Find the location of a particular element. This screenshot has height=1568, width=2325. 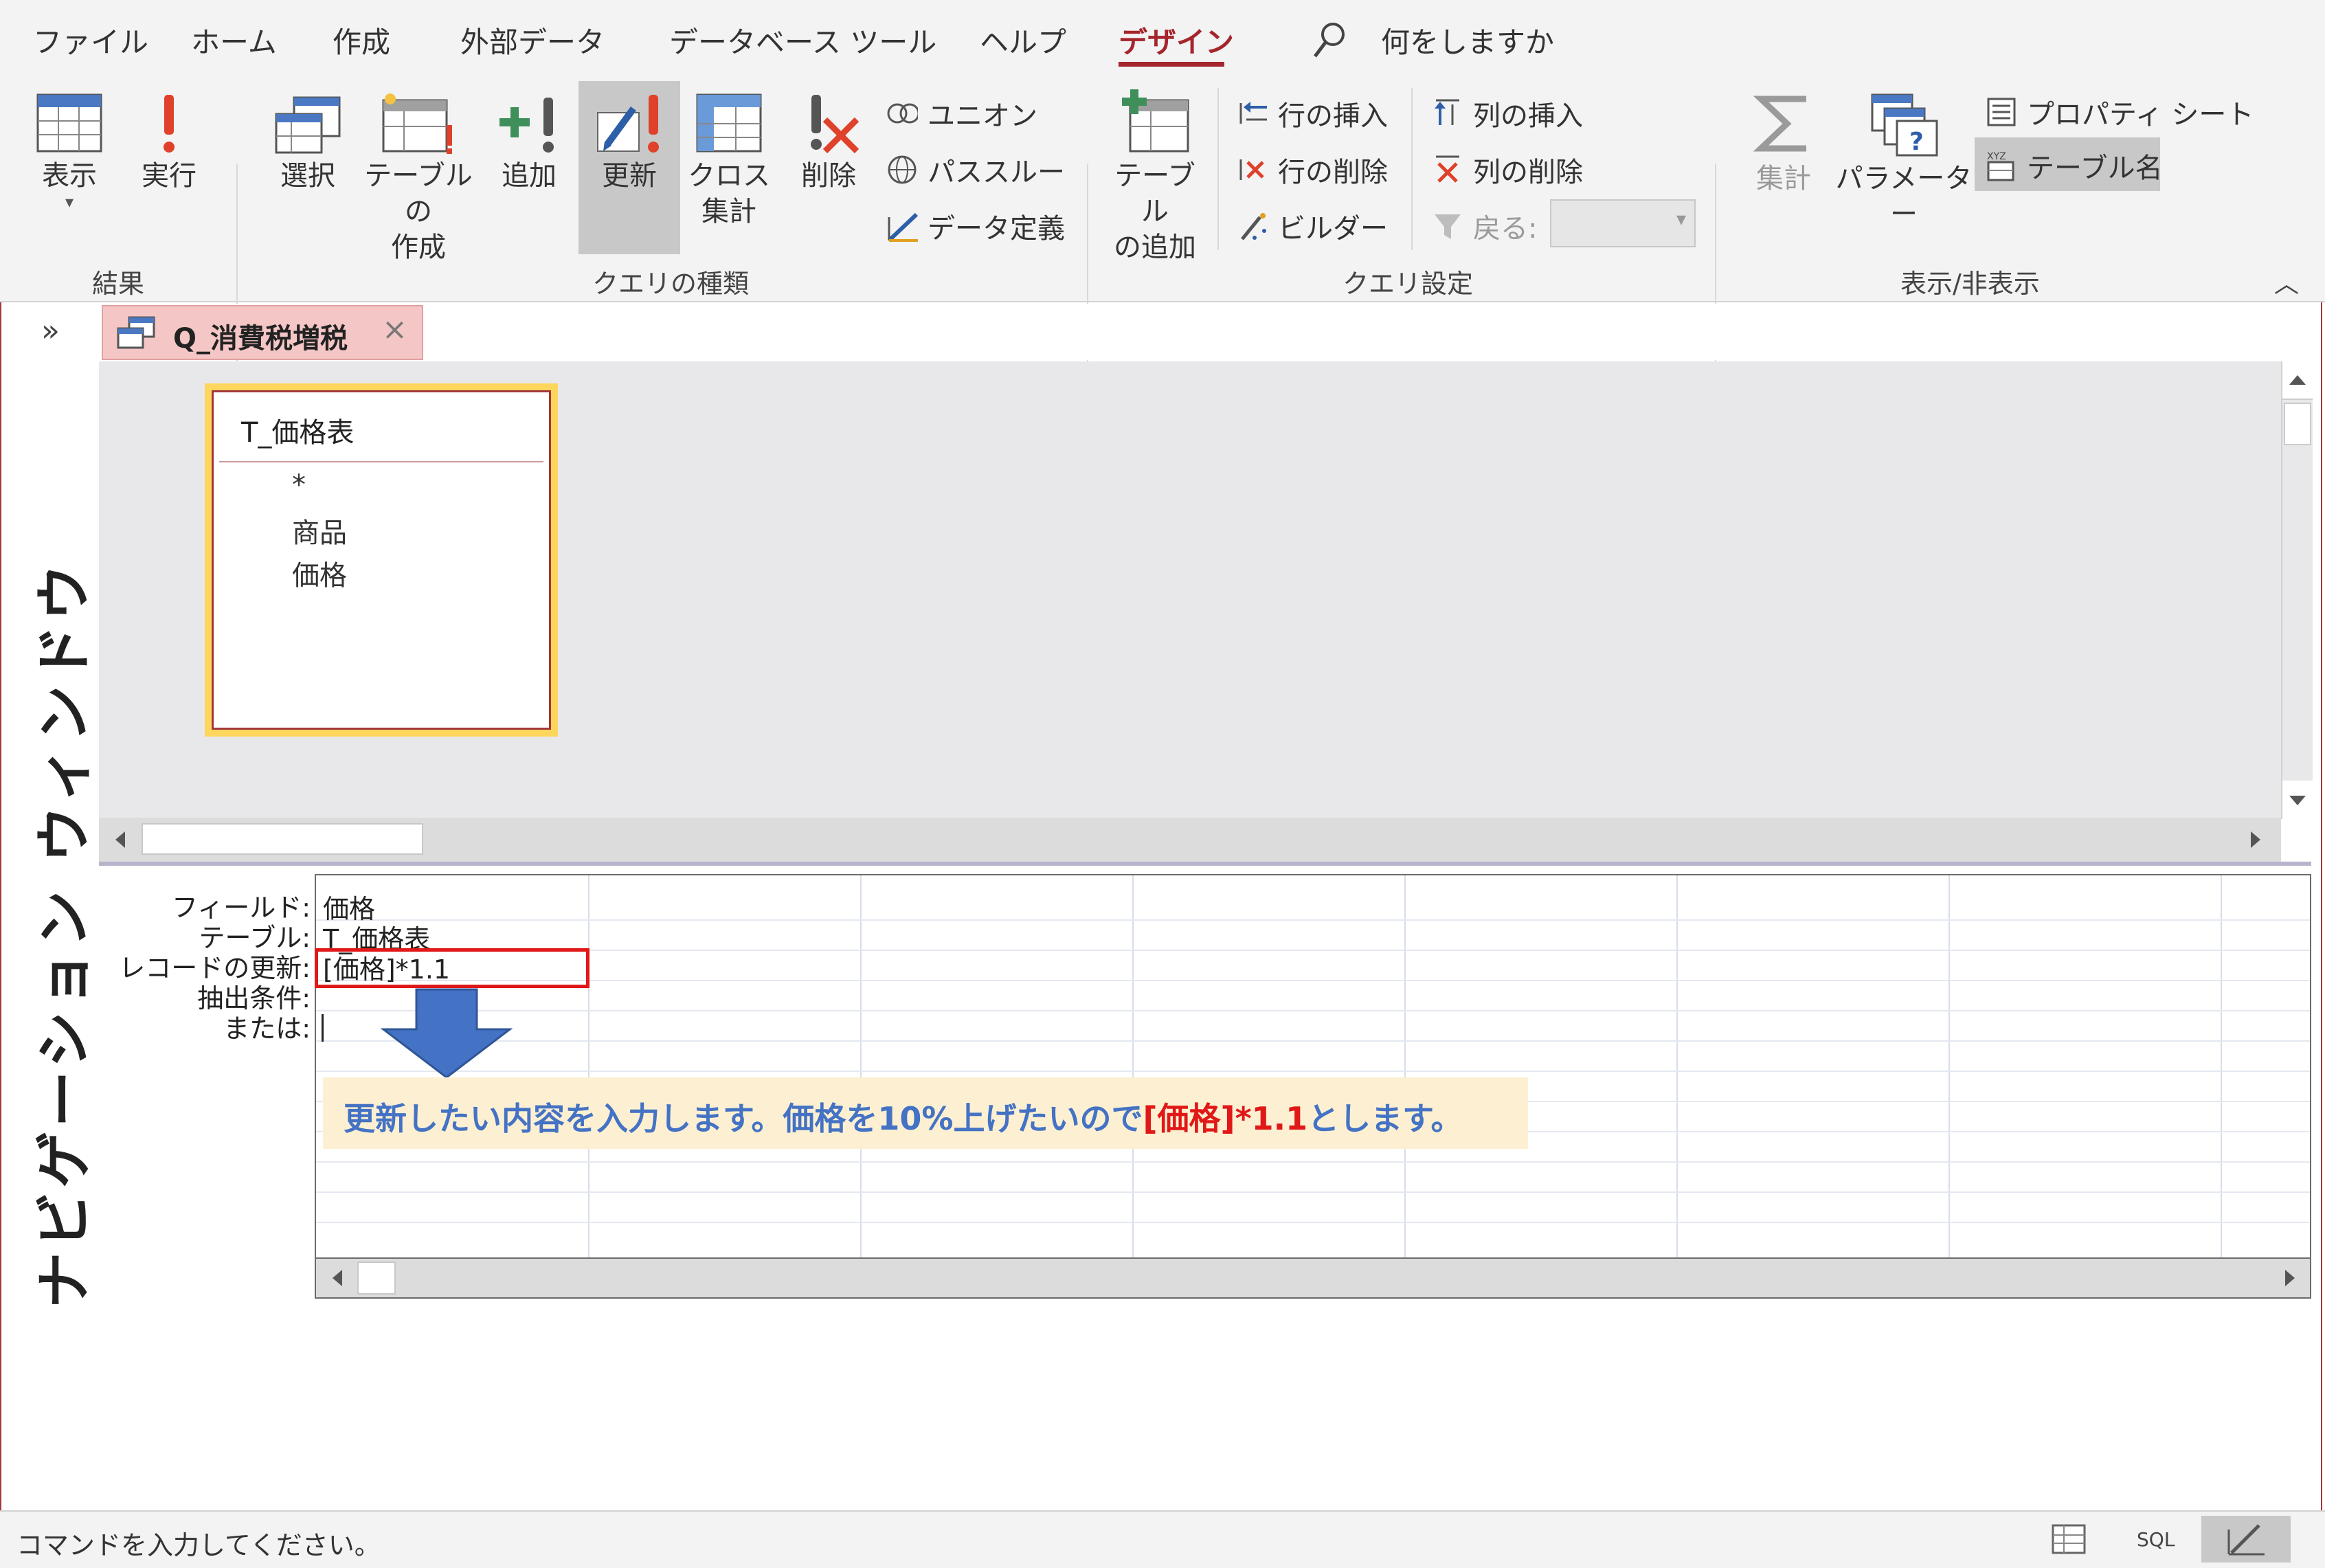

make-table-icon is located at coordinates (417, 123).